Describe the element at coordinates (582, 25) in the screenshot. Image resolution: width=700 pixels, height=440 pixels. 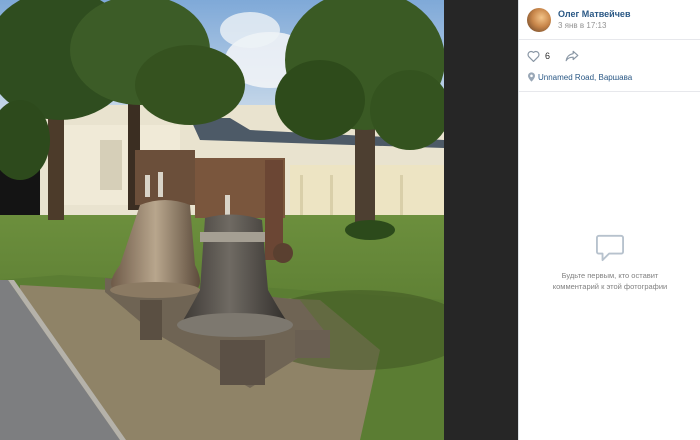
I see `post-date: 3 янв в 17:13` at that location.